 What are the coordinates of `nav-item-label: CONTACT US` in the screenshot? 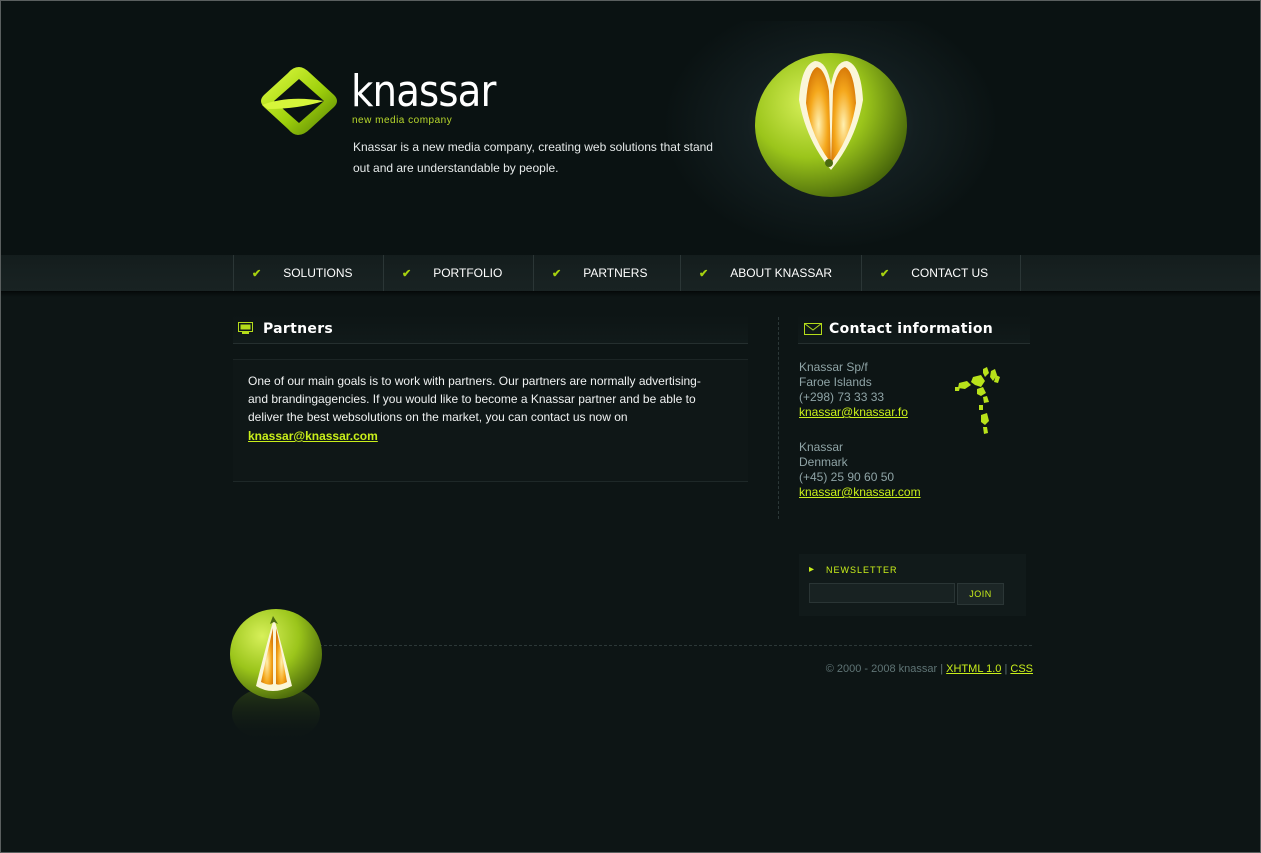 It's located at (950, 273).